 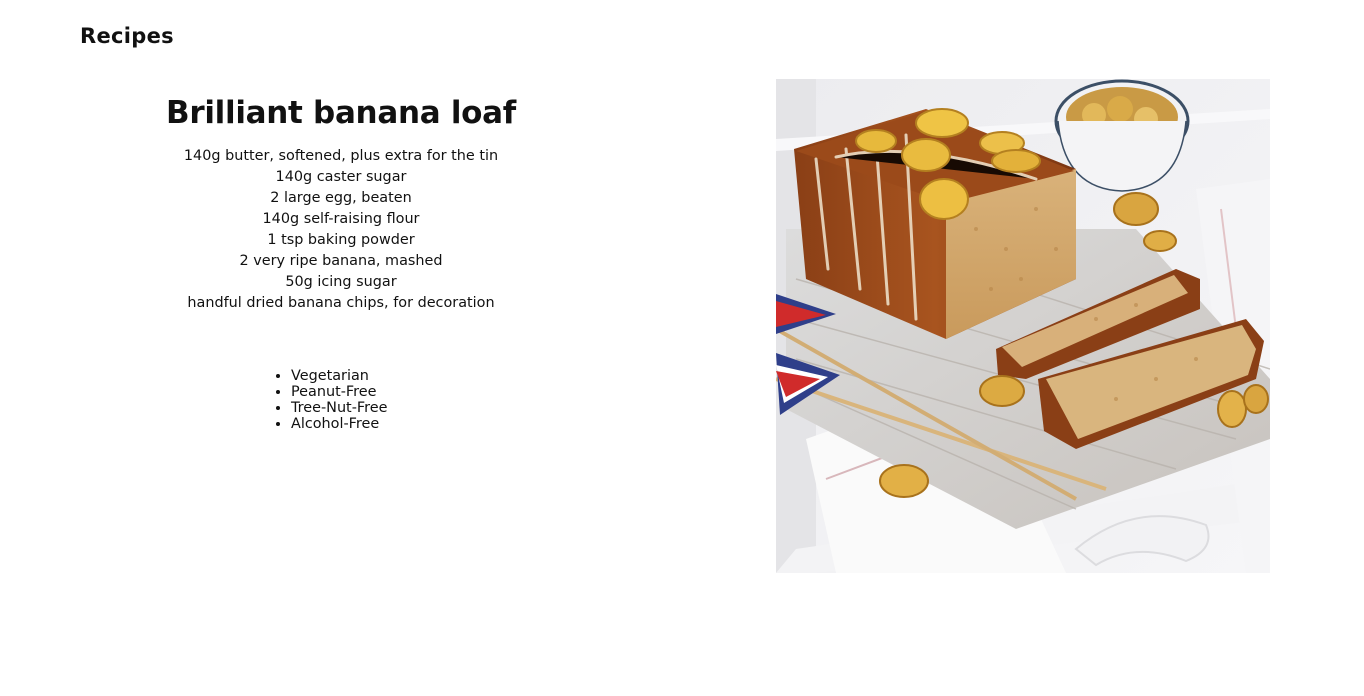 What do you see at coordinates (341, 219) in the screenshot?
I see `ingredient-item: 140g self-raising flour` at bounding box center [341, 219].